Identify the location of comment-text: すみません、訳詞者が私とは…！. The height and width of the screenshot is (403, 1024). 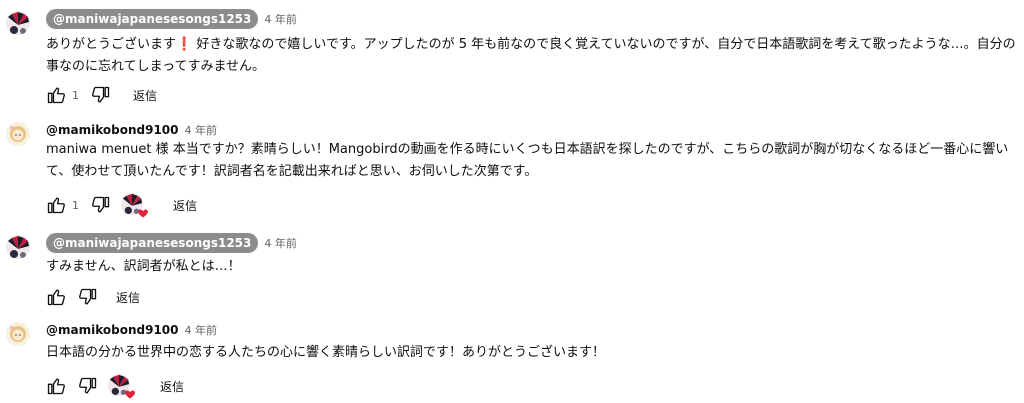
(143, 266).